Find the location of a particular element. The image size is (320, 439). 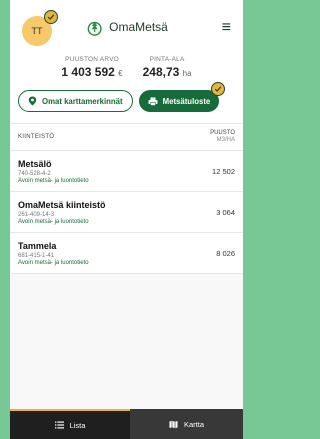

property-id: 681-415-1-41 is located at coordinates (36, 255).